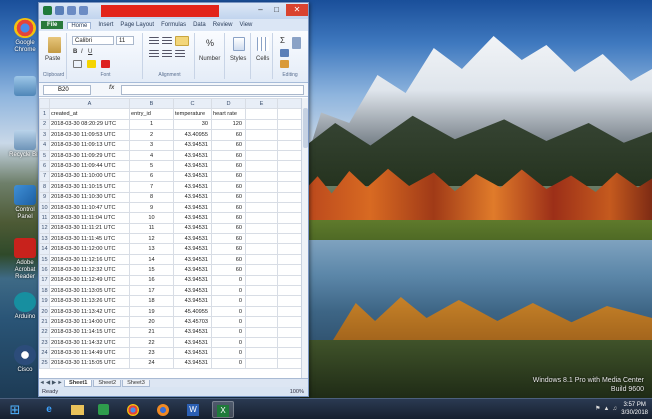  Describe the element at coordinates (125, 40) in the screenshot. I see `font-size-select: 11` at that location.